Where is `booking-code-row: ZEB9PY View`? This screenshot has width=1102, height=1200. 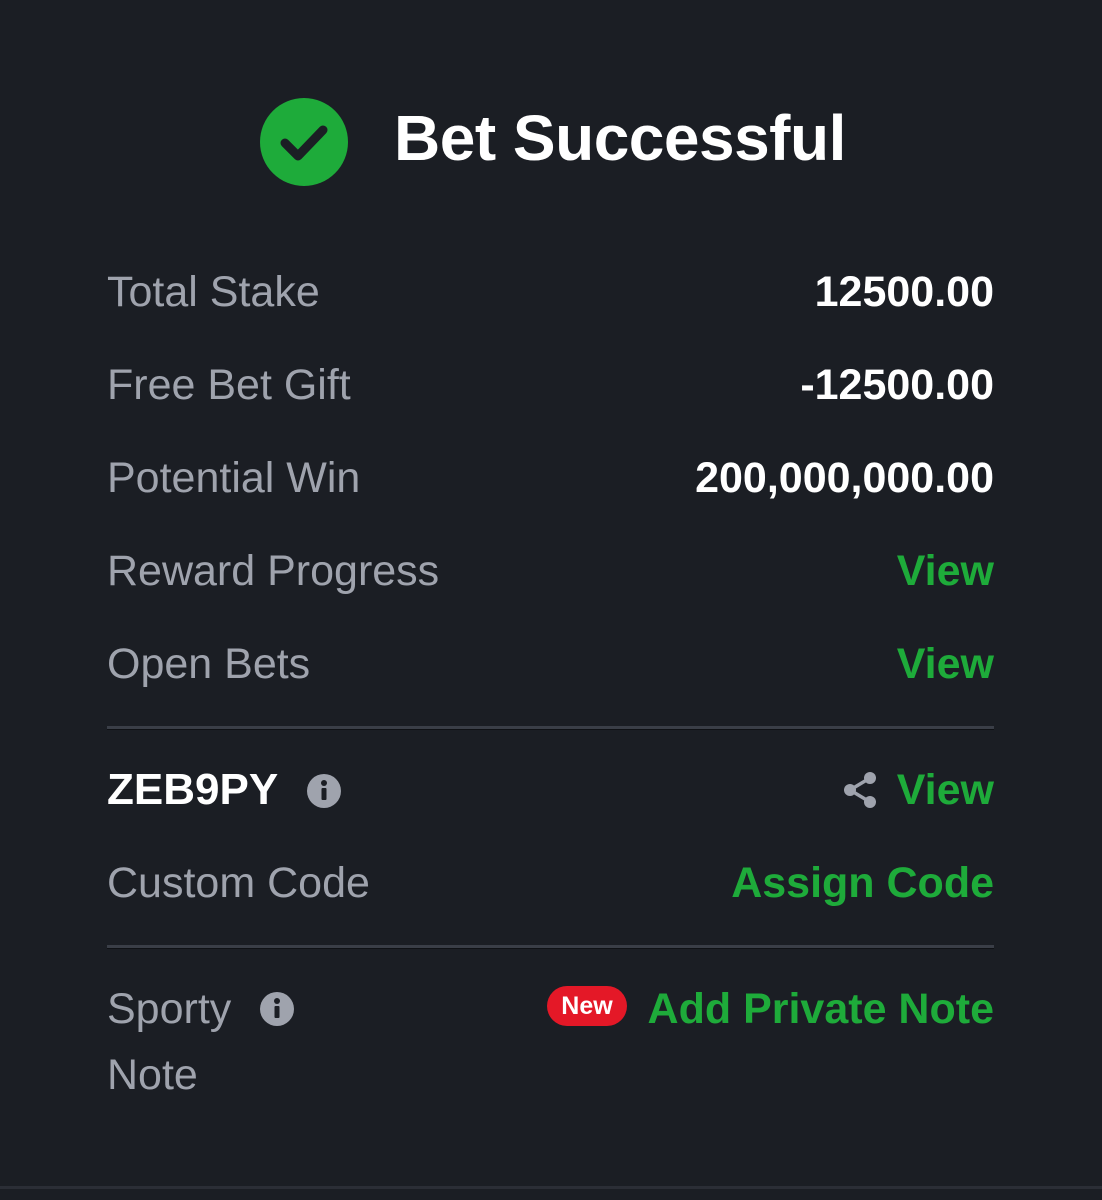
booking-code-row: ZEB9PY View is located at coordinates (550, 790).